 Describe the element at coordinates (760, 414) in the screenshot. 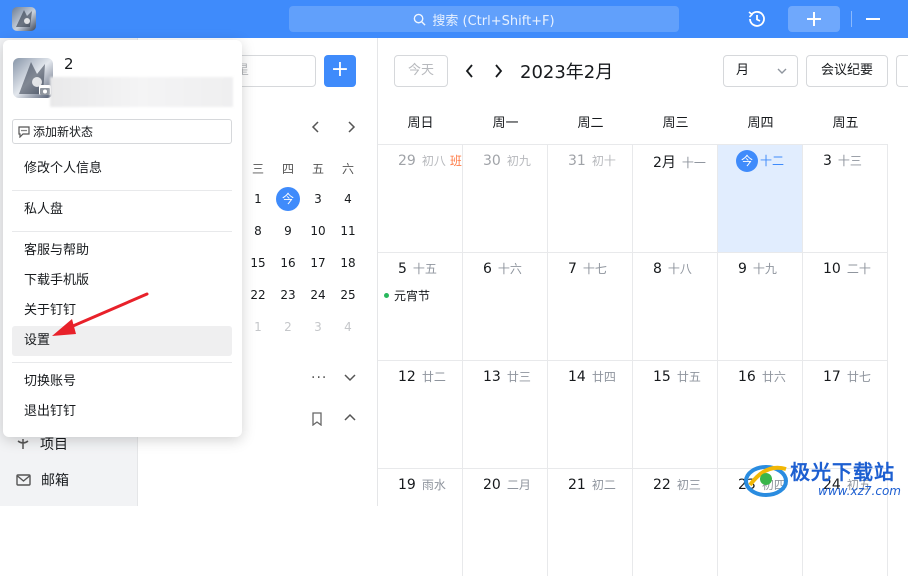

I see `day-cell: 16 廿六` at that location.